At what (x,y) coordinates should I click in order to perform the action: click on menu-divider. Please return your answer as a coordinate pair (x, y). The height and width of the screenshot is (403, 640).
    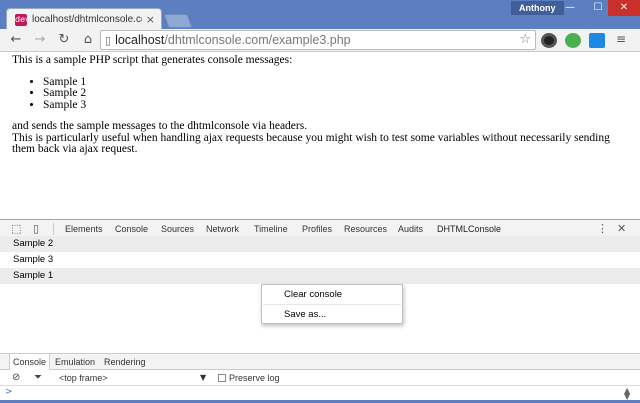
    Looking at the image, I should click on (332, 304).